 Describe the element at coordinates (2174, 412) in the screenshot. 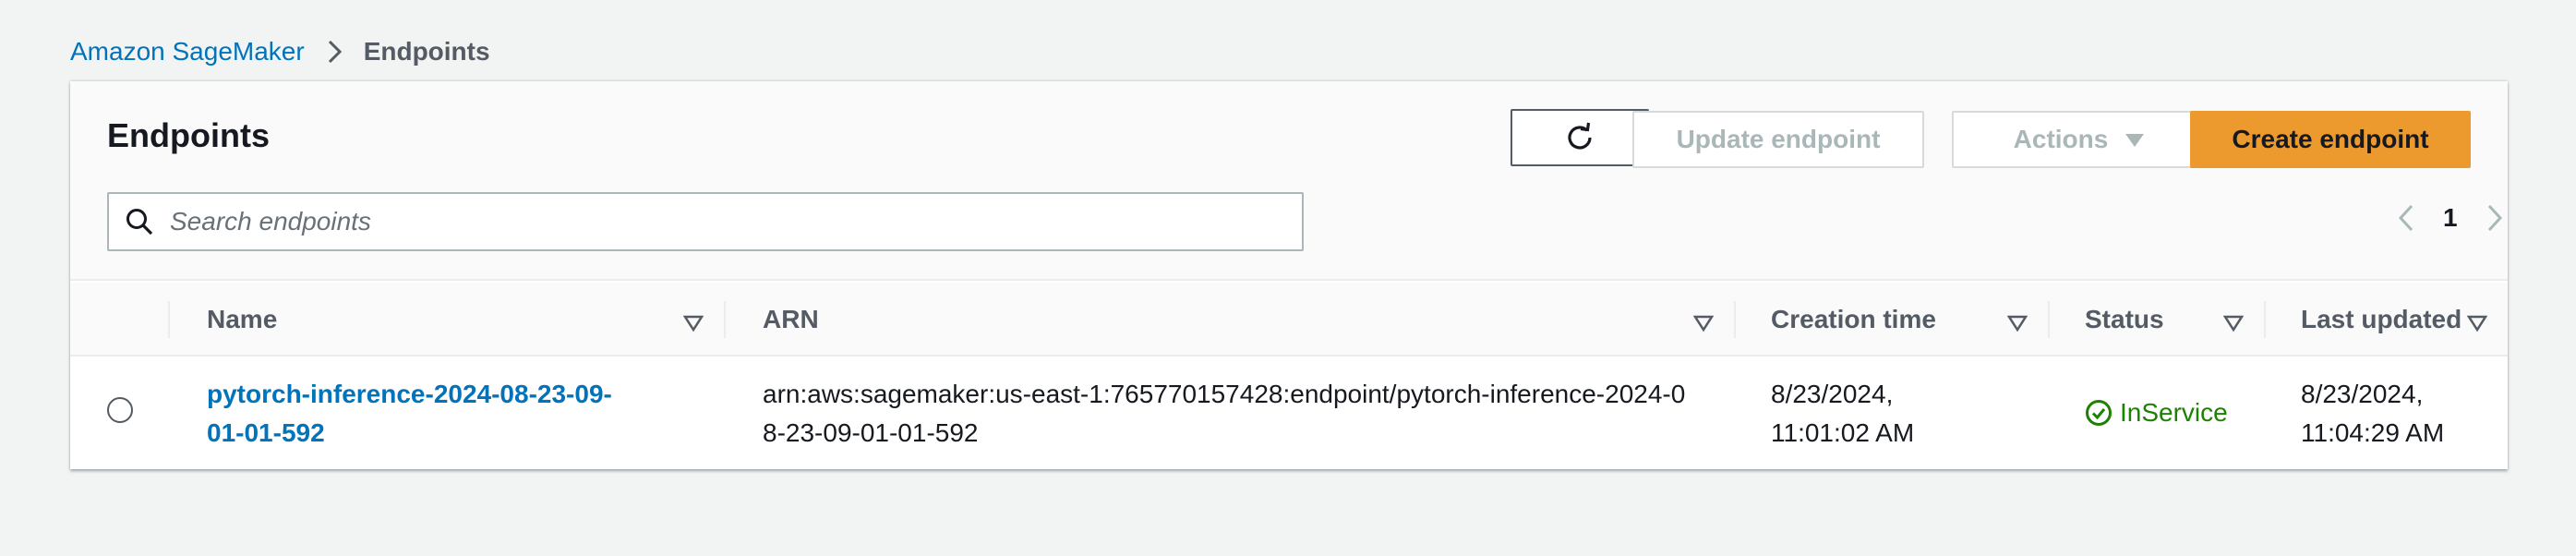

I see `status-text: InService` at that location.